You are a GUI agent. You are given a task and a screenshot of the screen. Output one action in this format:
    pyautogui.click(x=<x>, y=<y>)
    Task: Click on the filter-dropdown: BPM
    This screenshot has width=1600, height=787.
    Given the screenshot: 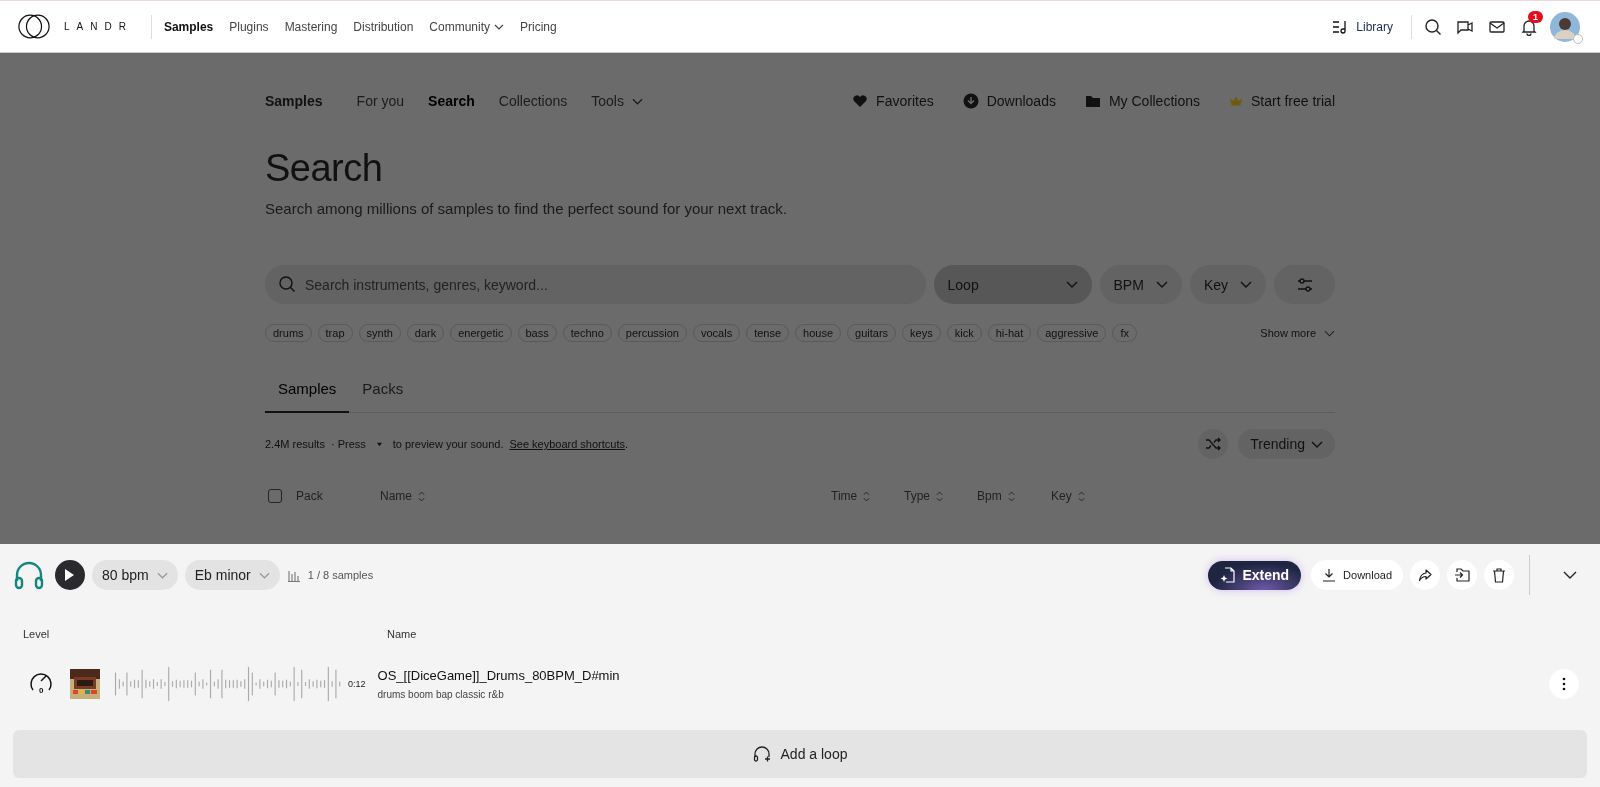 What is the action you would take?
    pyautogui.click(x=1140, y=284)
    